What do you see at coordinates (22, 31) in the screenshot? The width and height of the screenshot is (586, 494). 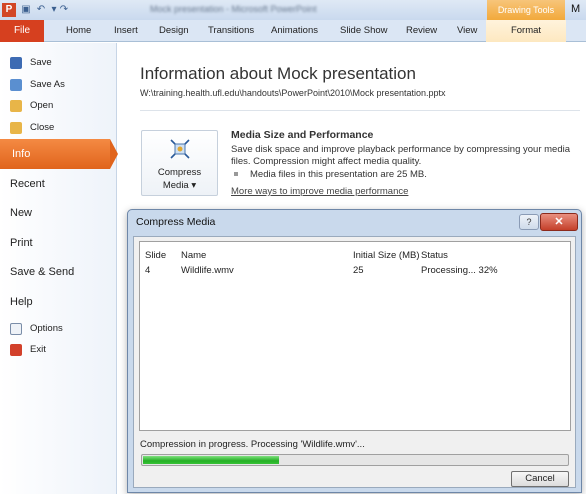 I see `tab-file: File` at bounding box center [22, 31].